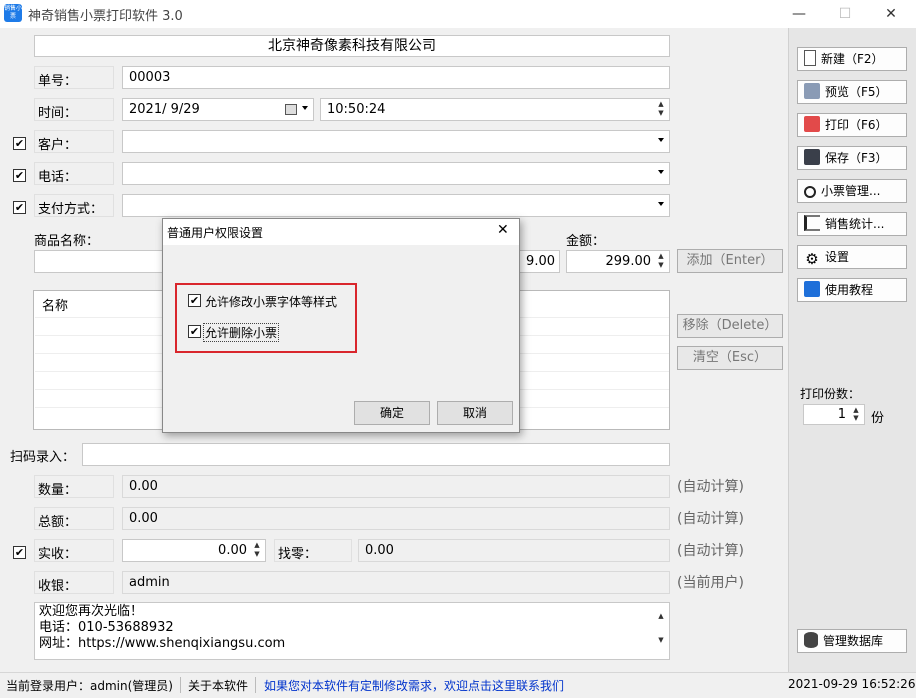 This screenshot has height=698, width=916. I want to click on option-delete-ticket-checkbox: ✔, so click(194, 331).